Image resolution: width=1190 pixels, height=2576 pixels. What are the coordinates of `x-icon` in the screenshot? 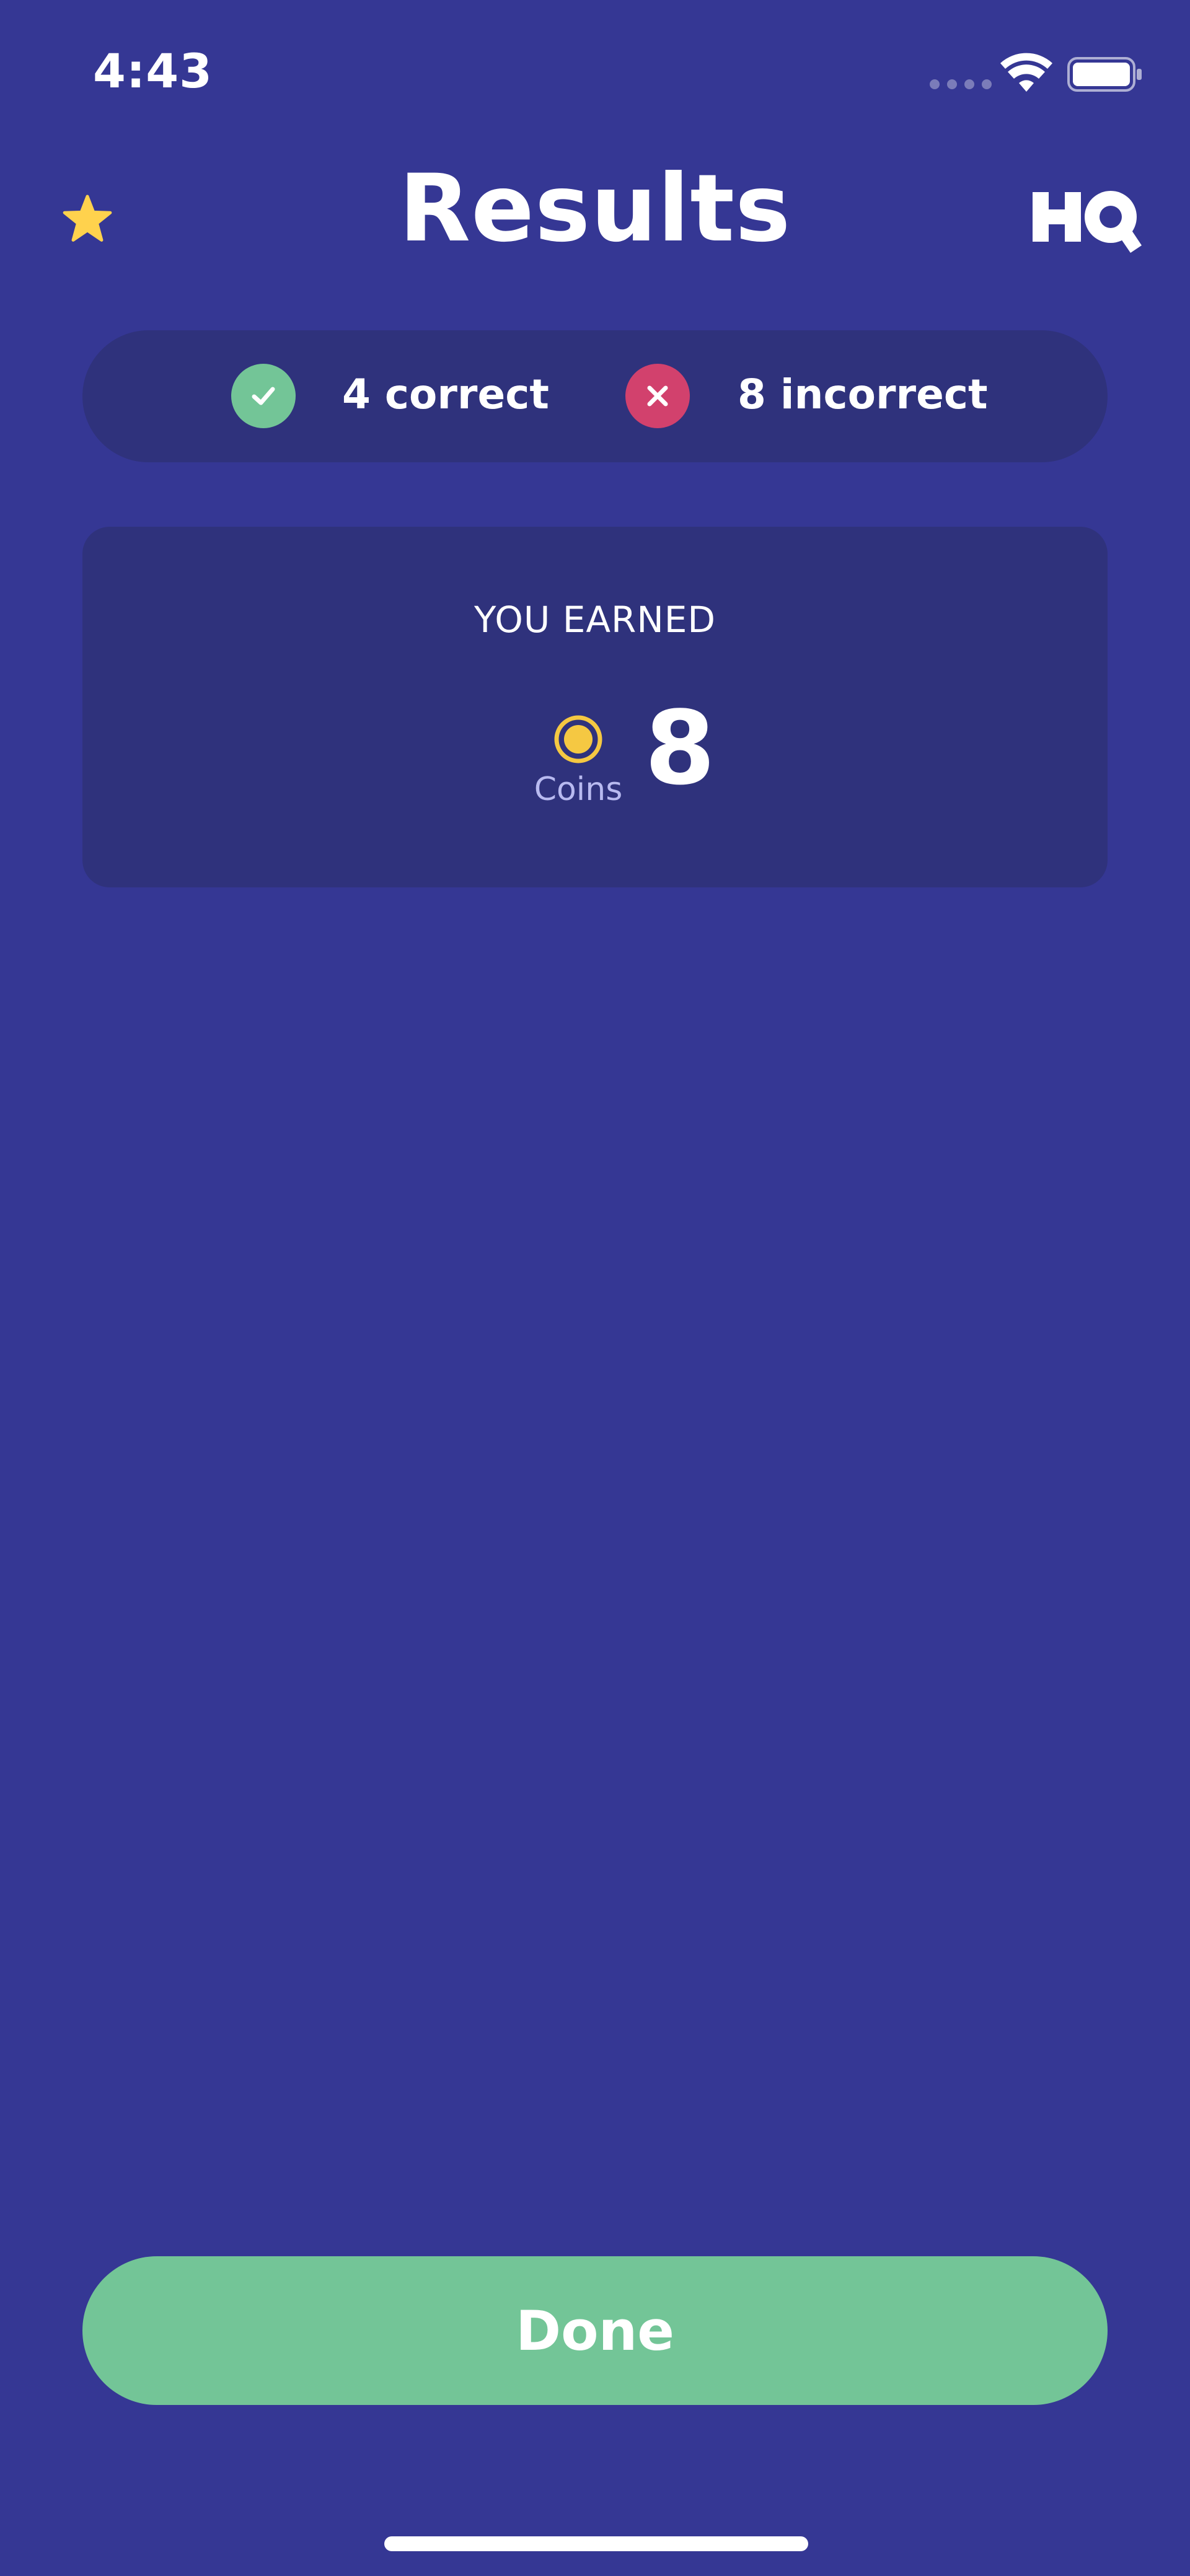 It's located at (657, 396).